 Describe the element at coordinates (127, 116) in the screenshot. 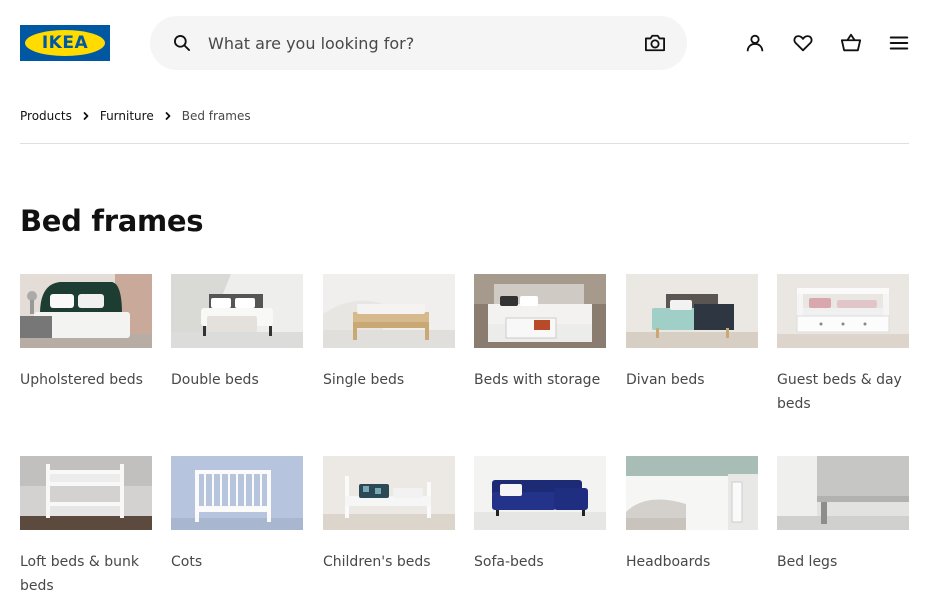

I see `breadcrumb-furniture: Furniture` at that location.